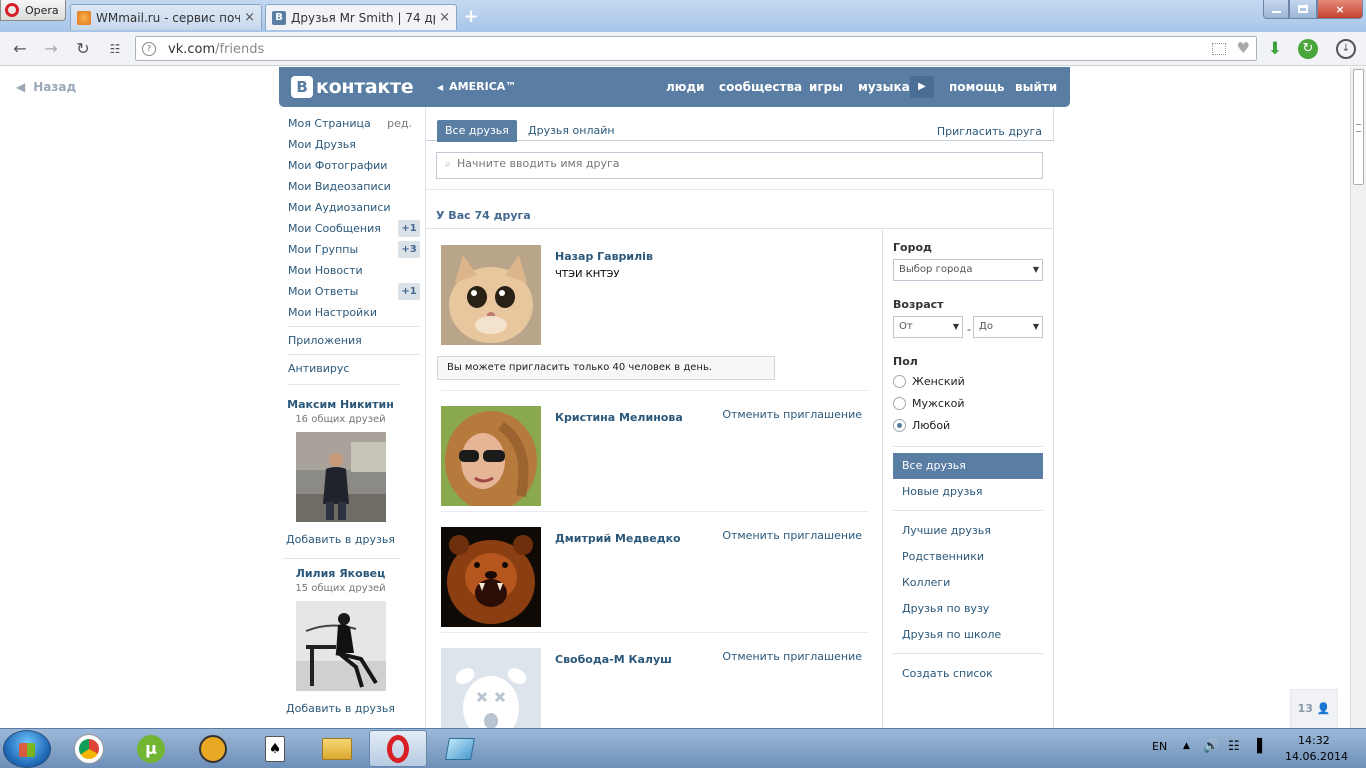  Describe the element at coordinates (354, 123) in the screenshot. I see `menu-my-page: Моя Страница ред.` at that location.